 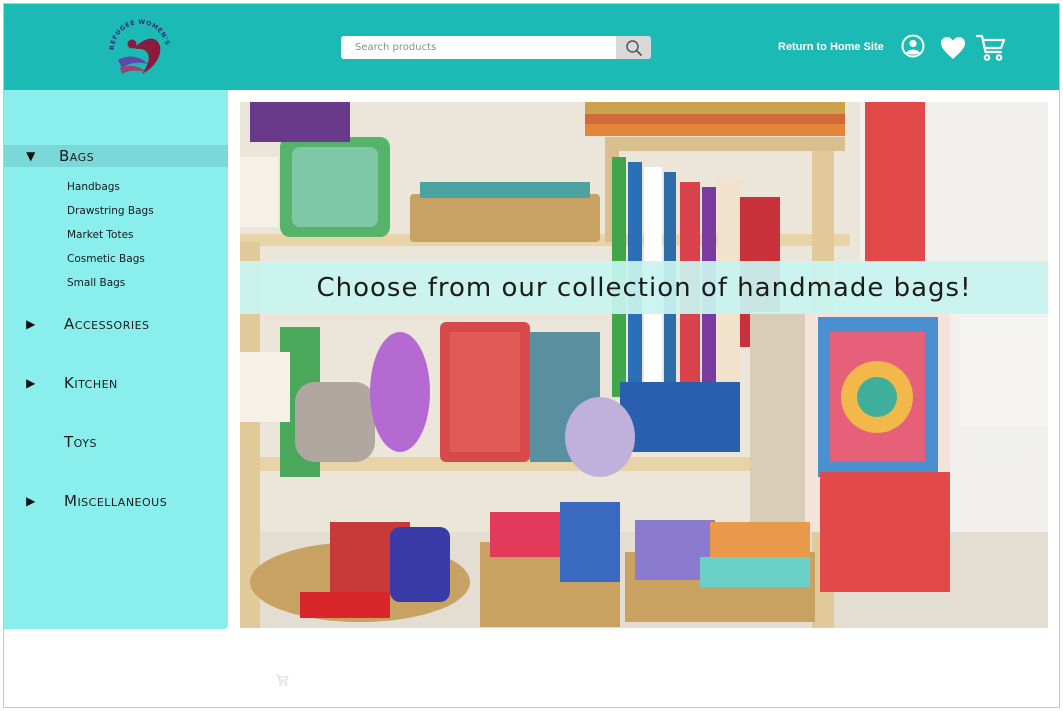 I want to click on category-label: Miscellaneous, so click(x=116, y=501).